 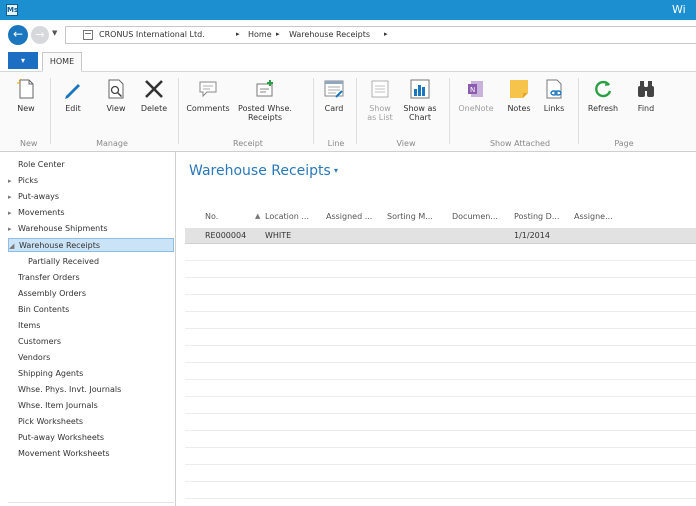 I want to click on sidebar-item-items: Items, so click(x=91, y=326).